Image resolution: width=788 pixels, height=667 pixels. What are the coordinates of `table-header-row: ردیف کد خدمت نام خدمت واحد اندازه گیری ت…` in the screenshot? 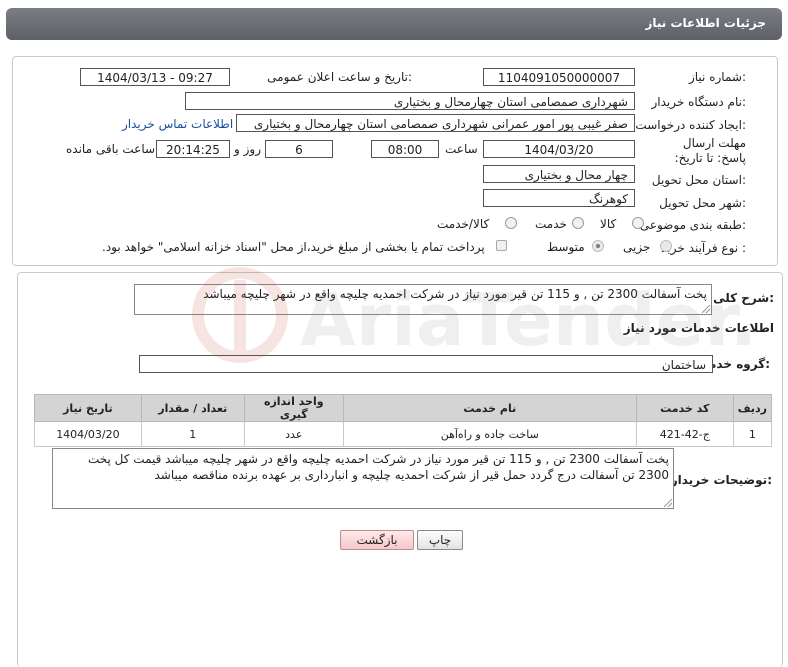 It's located at (403, 408).